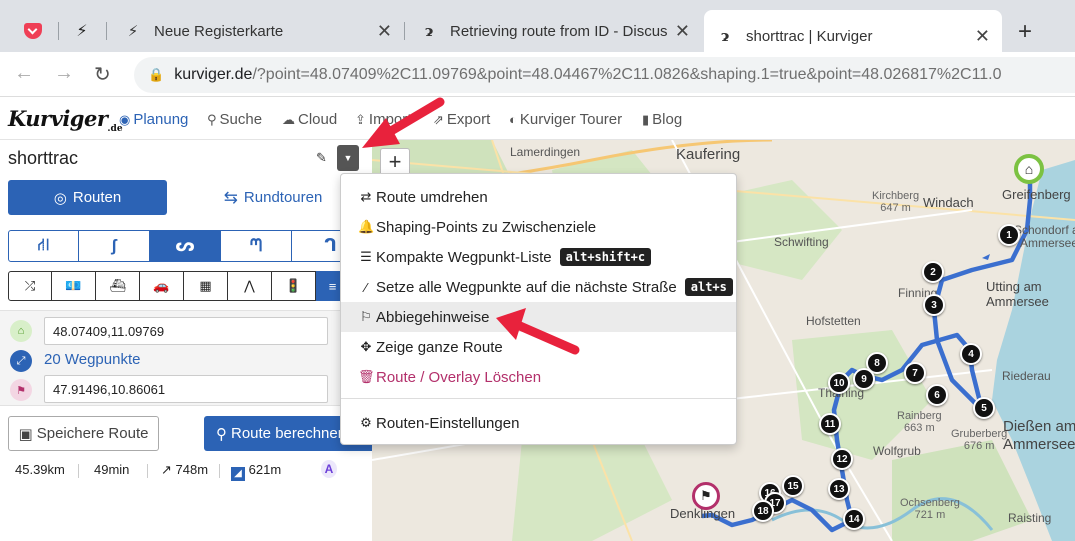 Image resolution: width=1075 pixels, height=541 pixels. Describe the element at coordinates (1025, 32) in the screenshot. I see `new-tab-button: +` at that location.